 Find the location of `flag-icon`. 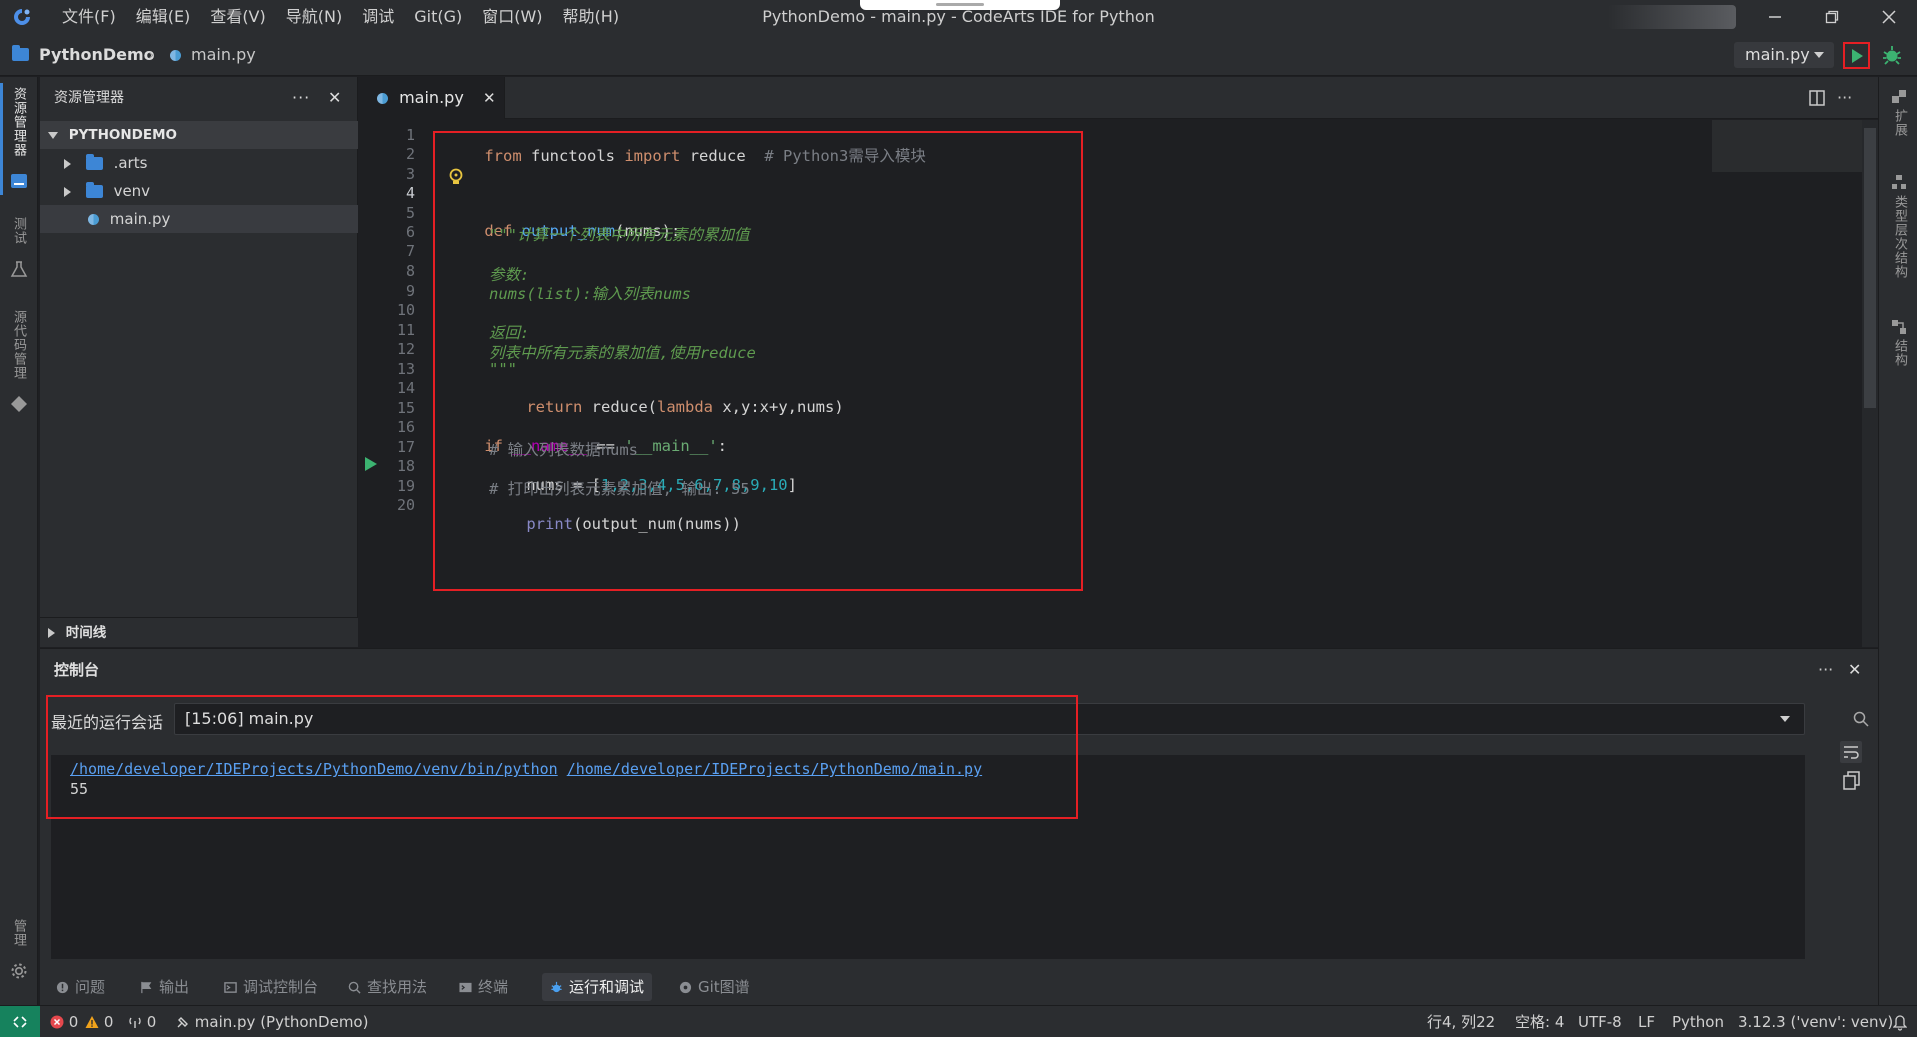

flag-icon is located at coordinates (146, 987).